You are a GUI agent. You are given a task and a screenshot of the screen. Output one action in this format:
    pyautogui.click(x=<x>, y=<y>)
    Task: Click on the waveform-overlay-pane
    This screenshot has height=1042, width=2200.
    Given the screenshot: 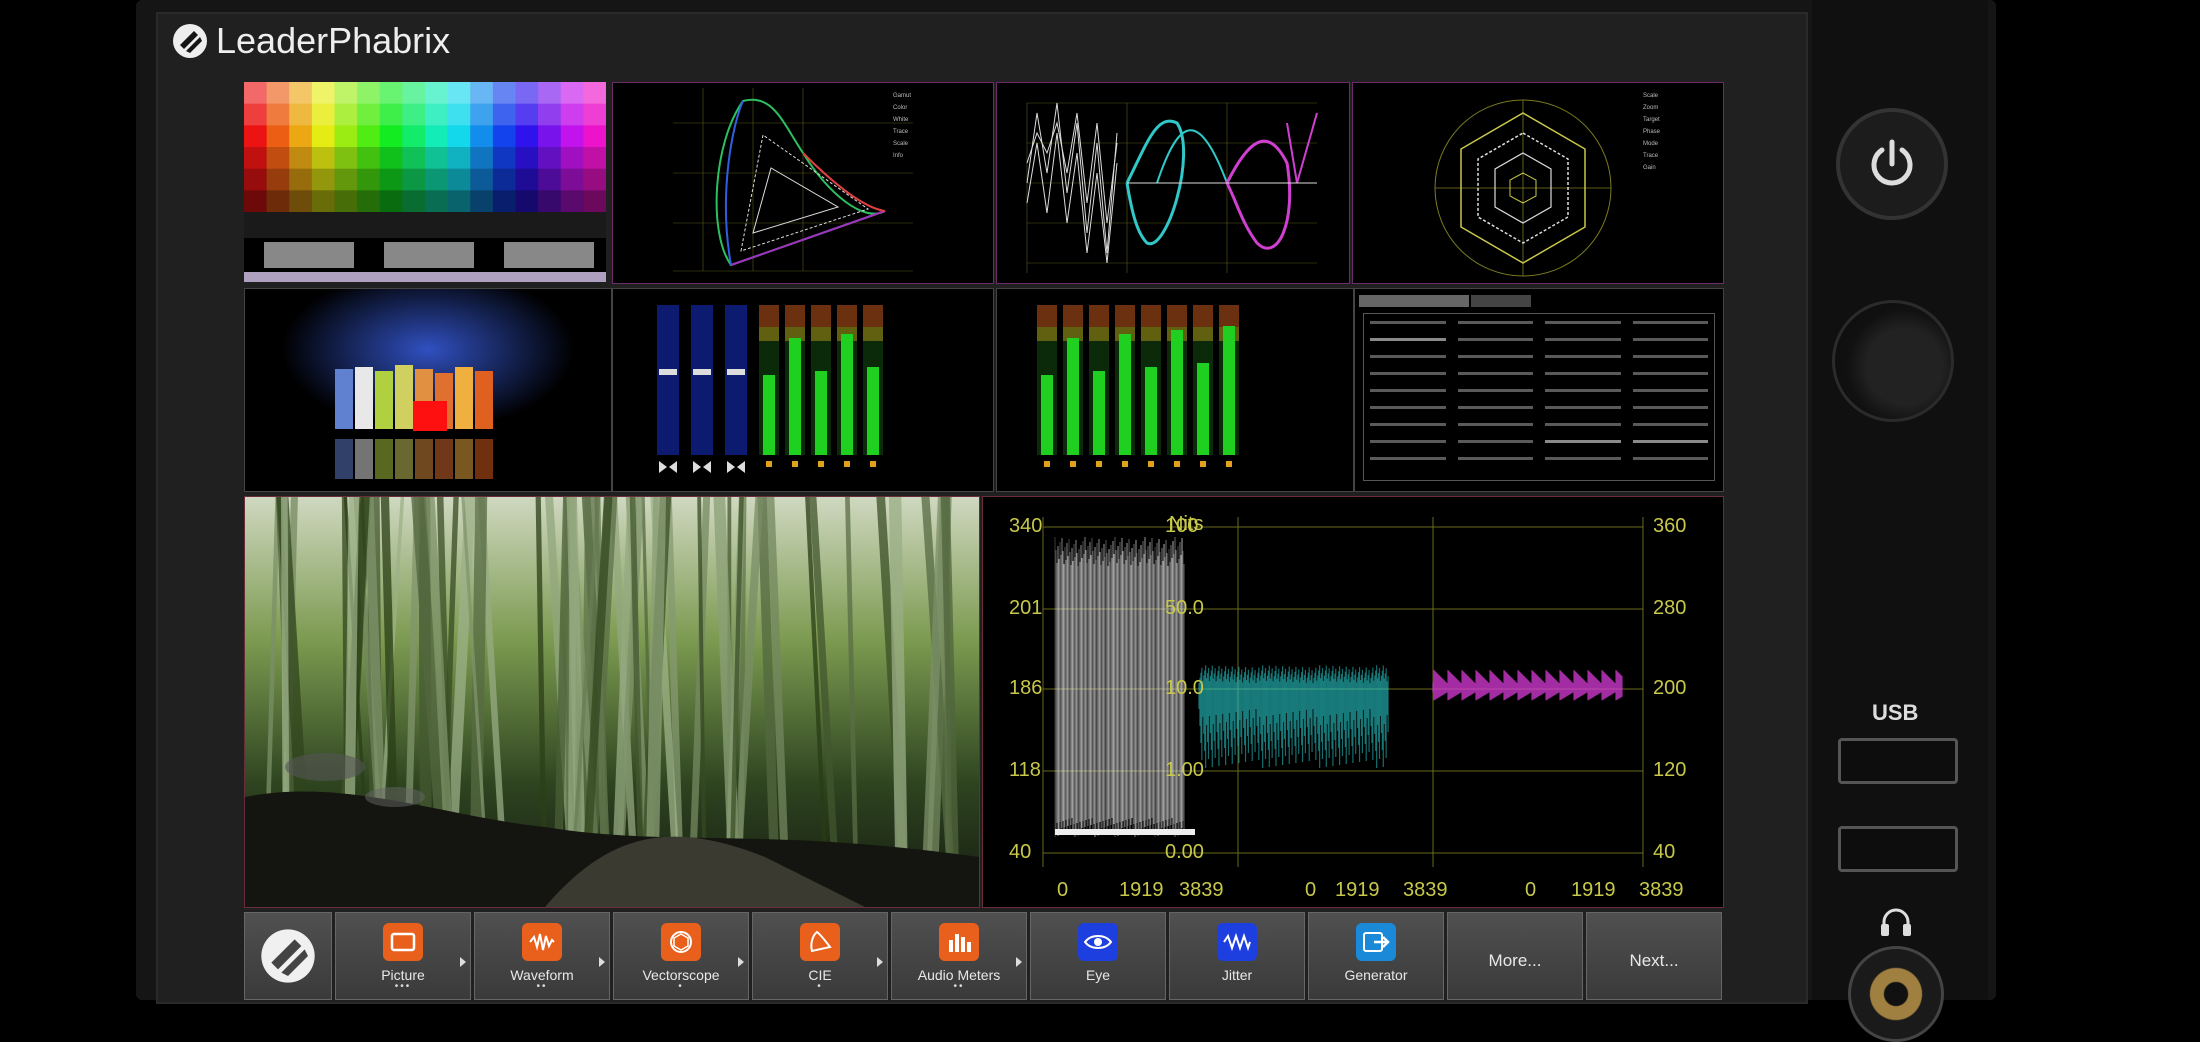 What is the action you would take?
    pyautogui.click(x=1173, y=183)
    